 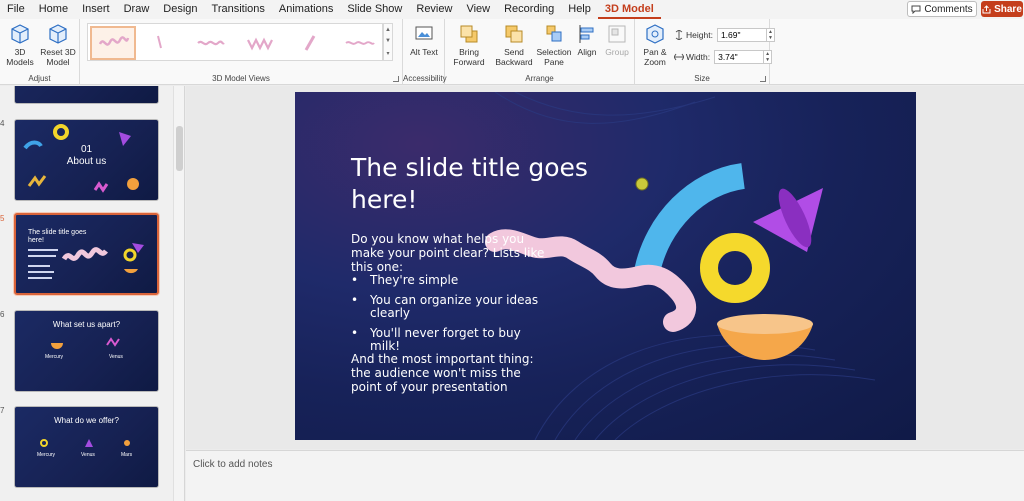 I want to click on menu-transitions: Transitions, so click(x=238, y=9).